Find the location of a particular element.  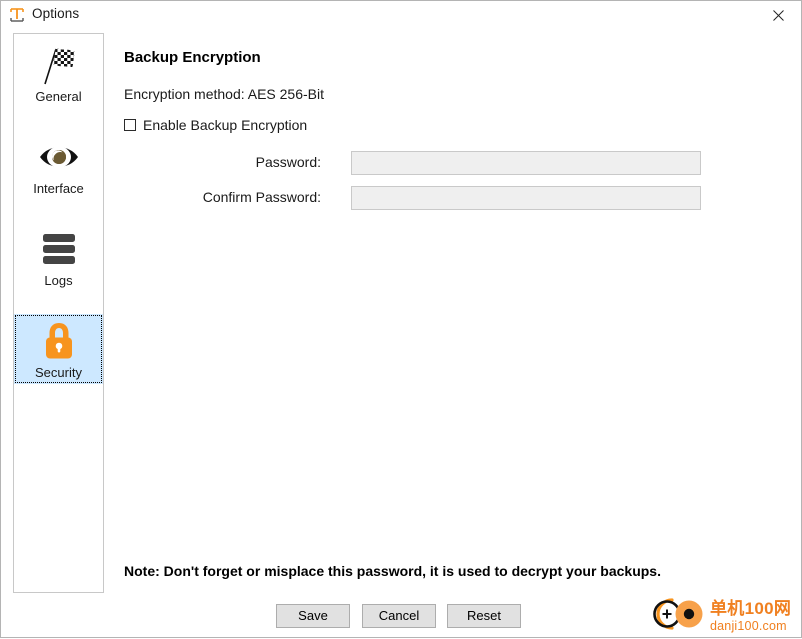

sidebar-item-security: Security is located at coordinates (58, 349).